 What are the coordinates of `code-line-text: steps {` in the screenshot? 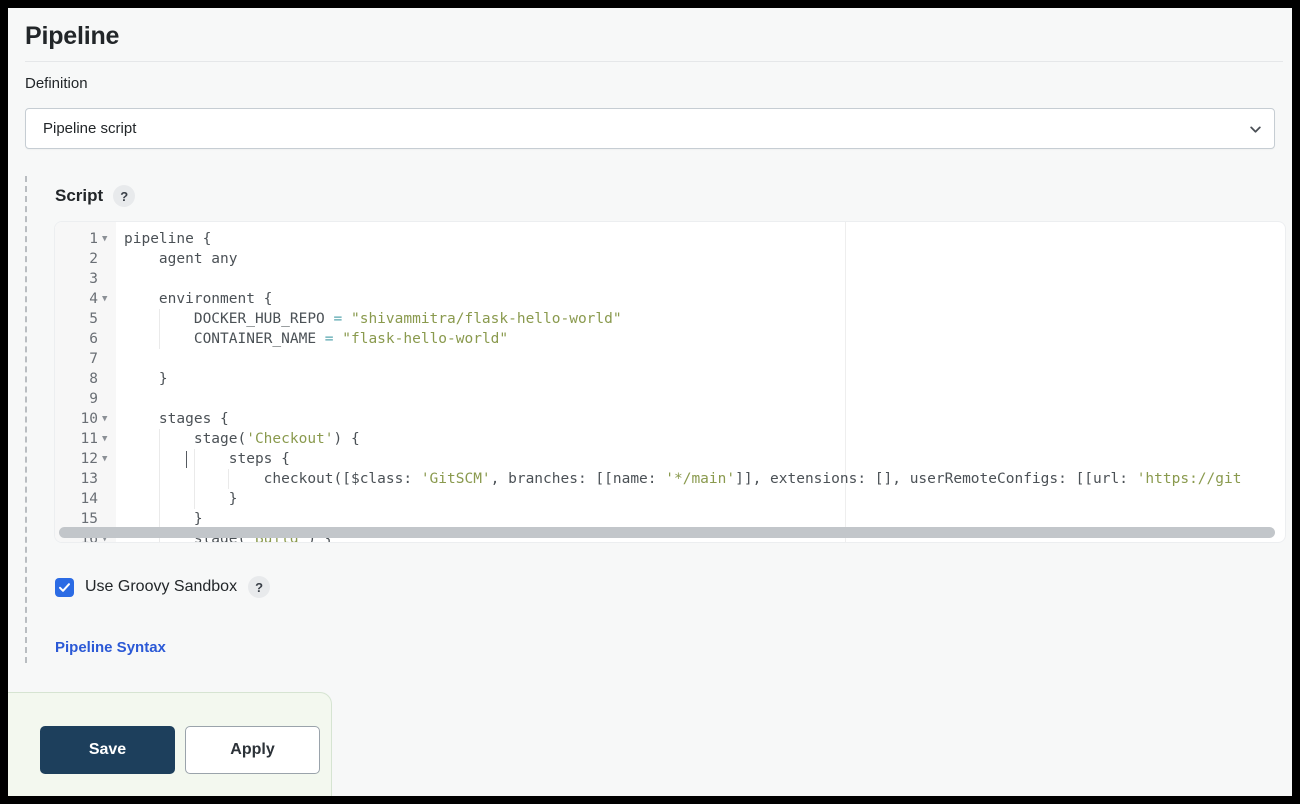 It's located at (207, 459).